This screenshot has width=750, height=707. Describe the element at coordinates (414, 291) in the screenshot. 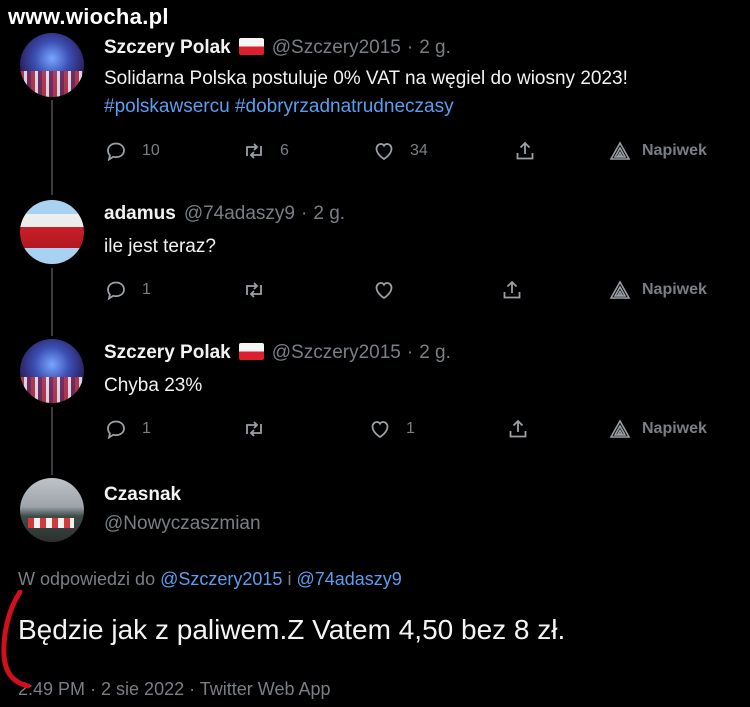

I see `tweet-actions: 1 Napiwek` at that location.